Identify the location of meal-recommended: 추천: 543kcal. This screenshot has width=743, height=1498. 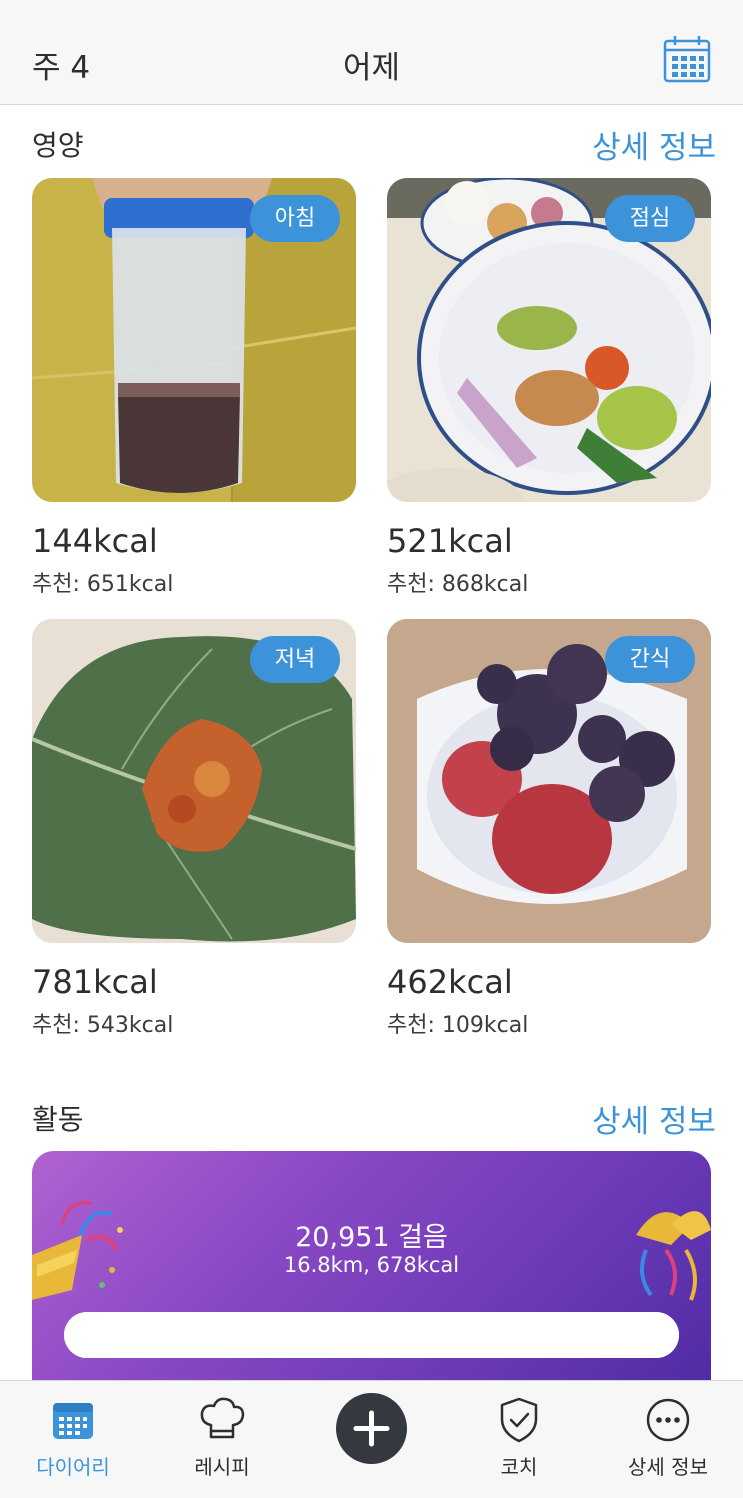
(103, 1025).